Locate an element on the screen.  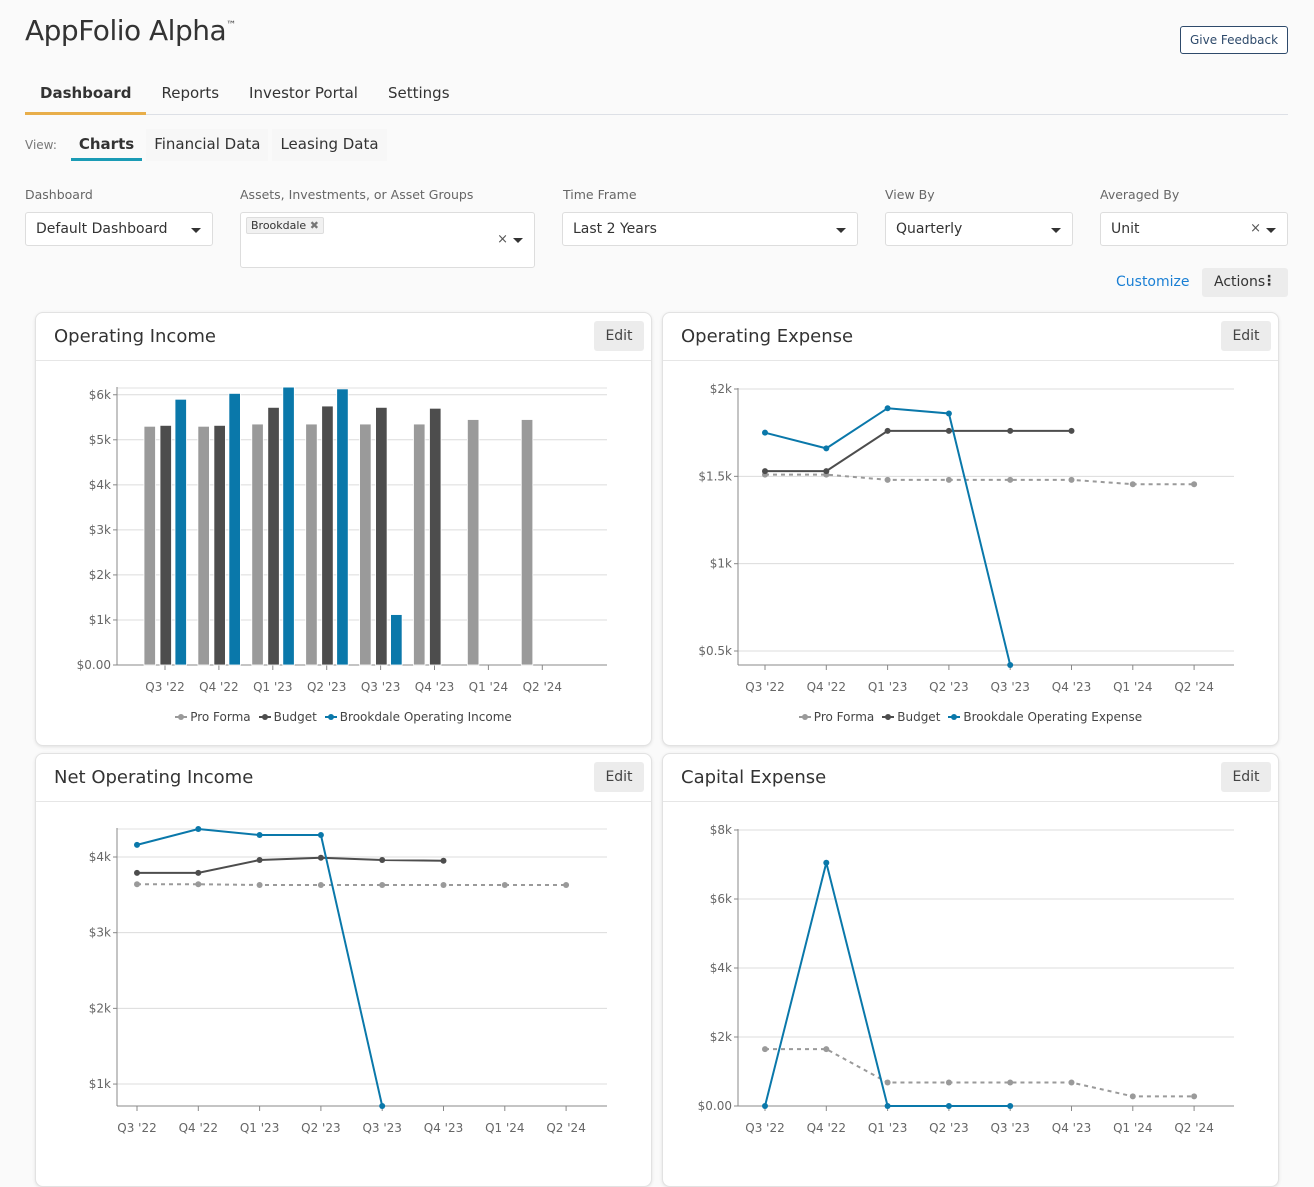
y-tick-label: $2k is located at coordinates (721, 1037).